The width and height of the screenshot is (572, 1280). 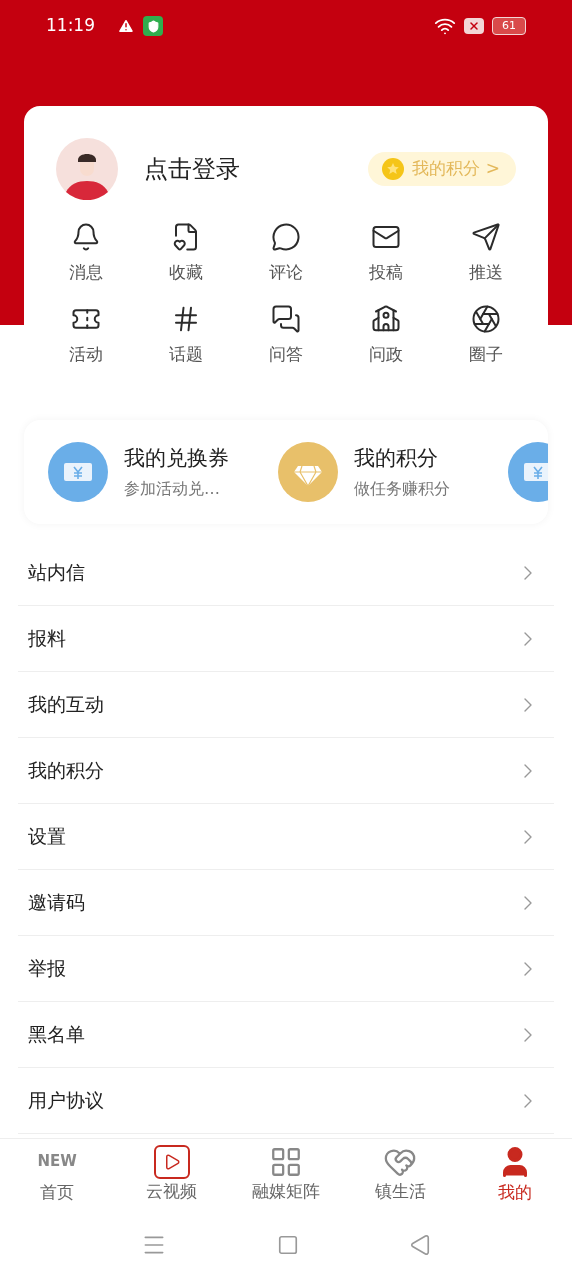 What do you see at coordinates (486, 254) in the screenshot?
I see `shortcut-item: 推送` at bounding box center [486, 254].